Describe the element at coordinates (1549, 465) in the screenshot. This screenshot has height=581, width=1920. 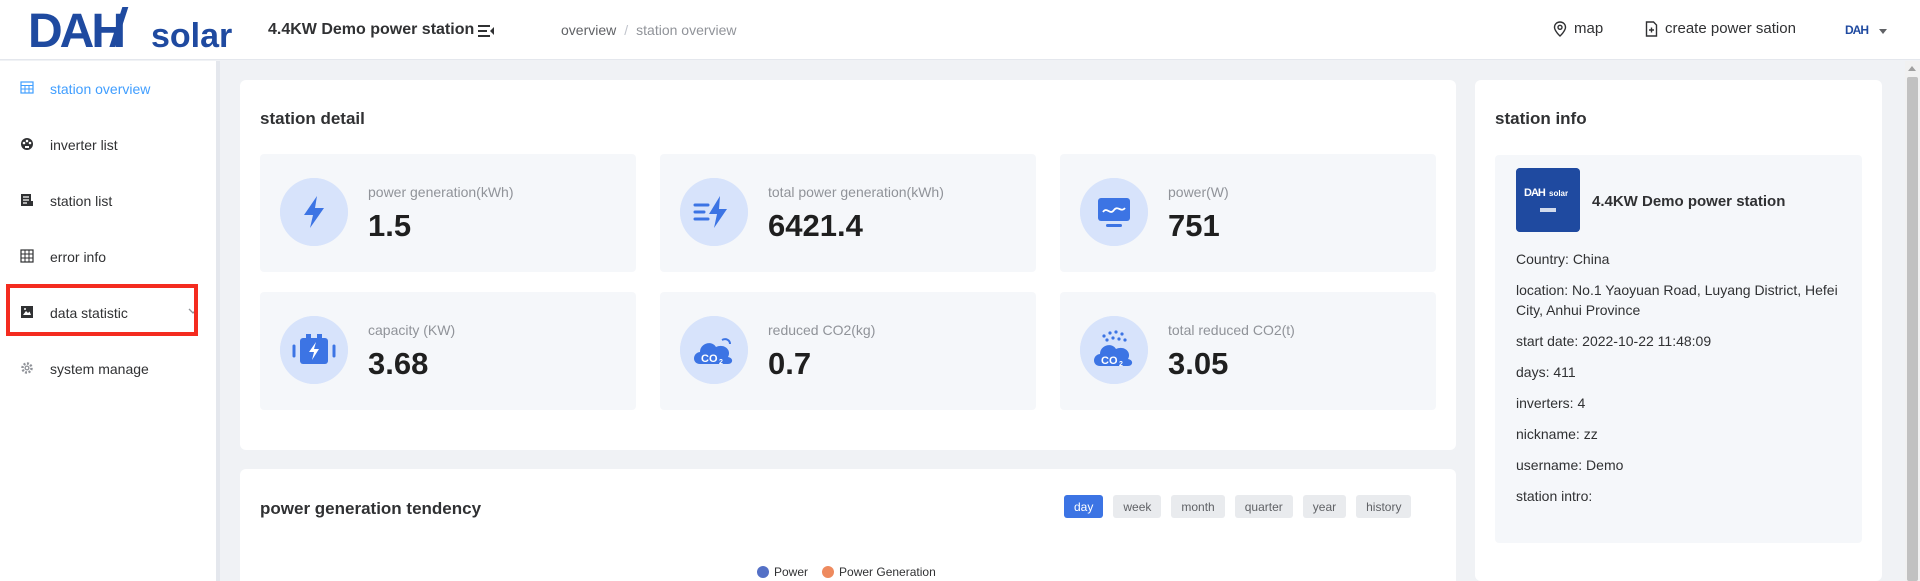
I see `info-key: username:` at that location.